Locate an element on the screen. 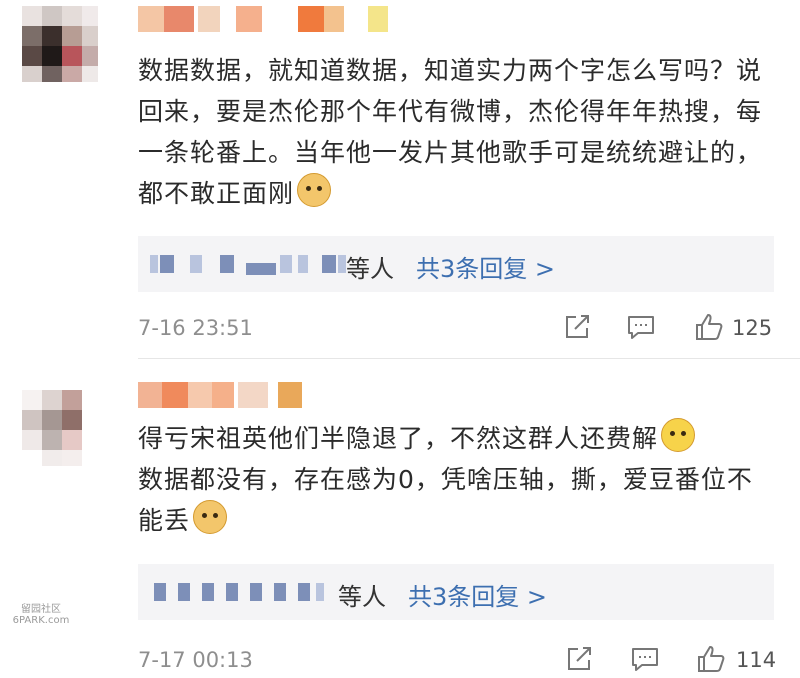  comment-meta: 7-16 23:51 125 is located at coordinates (458, 329).